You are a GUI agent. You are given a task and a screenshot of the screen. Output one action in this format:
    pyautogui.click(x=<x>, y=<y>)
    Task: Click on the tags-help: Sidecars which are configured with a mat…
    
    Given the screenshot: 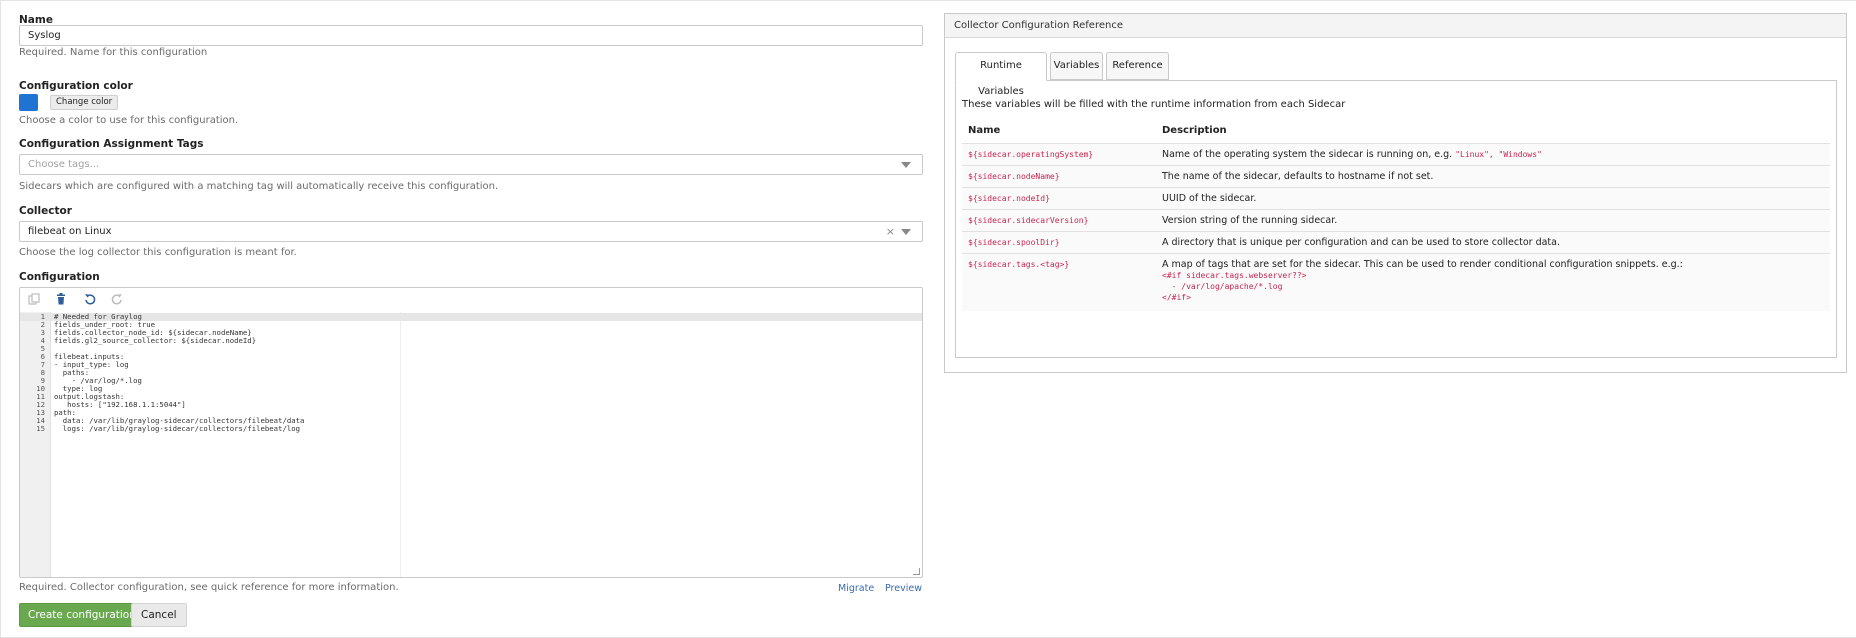 What is the action you would take?
    pyautogui.click(x=259, y=186)
    